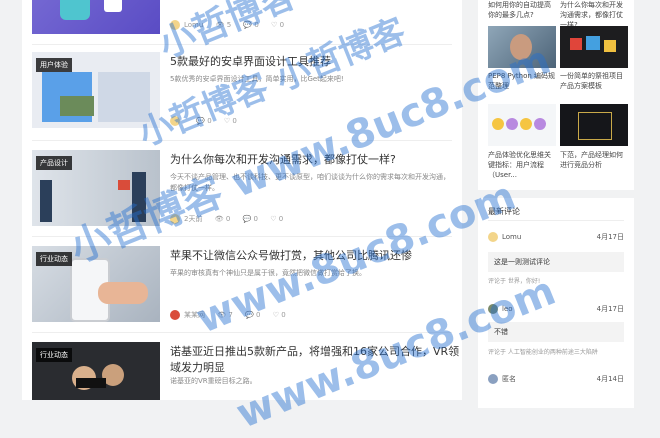 The height and width of the screenshot is (438, 660). Describe the element at coordinates (556, 309) in the screenshot. I see `comment-header: leo 4月17日` at that location.